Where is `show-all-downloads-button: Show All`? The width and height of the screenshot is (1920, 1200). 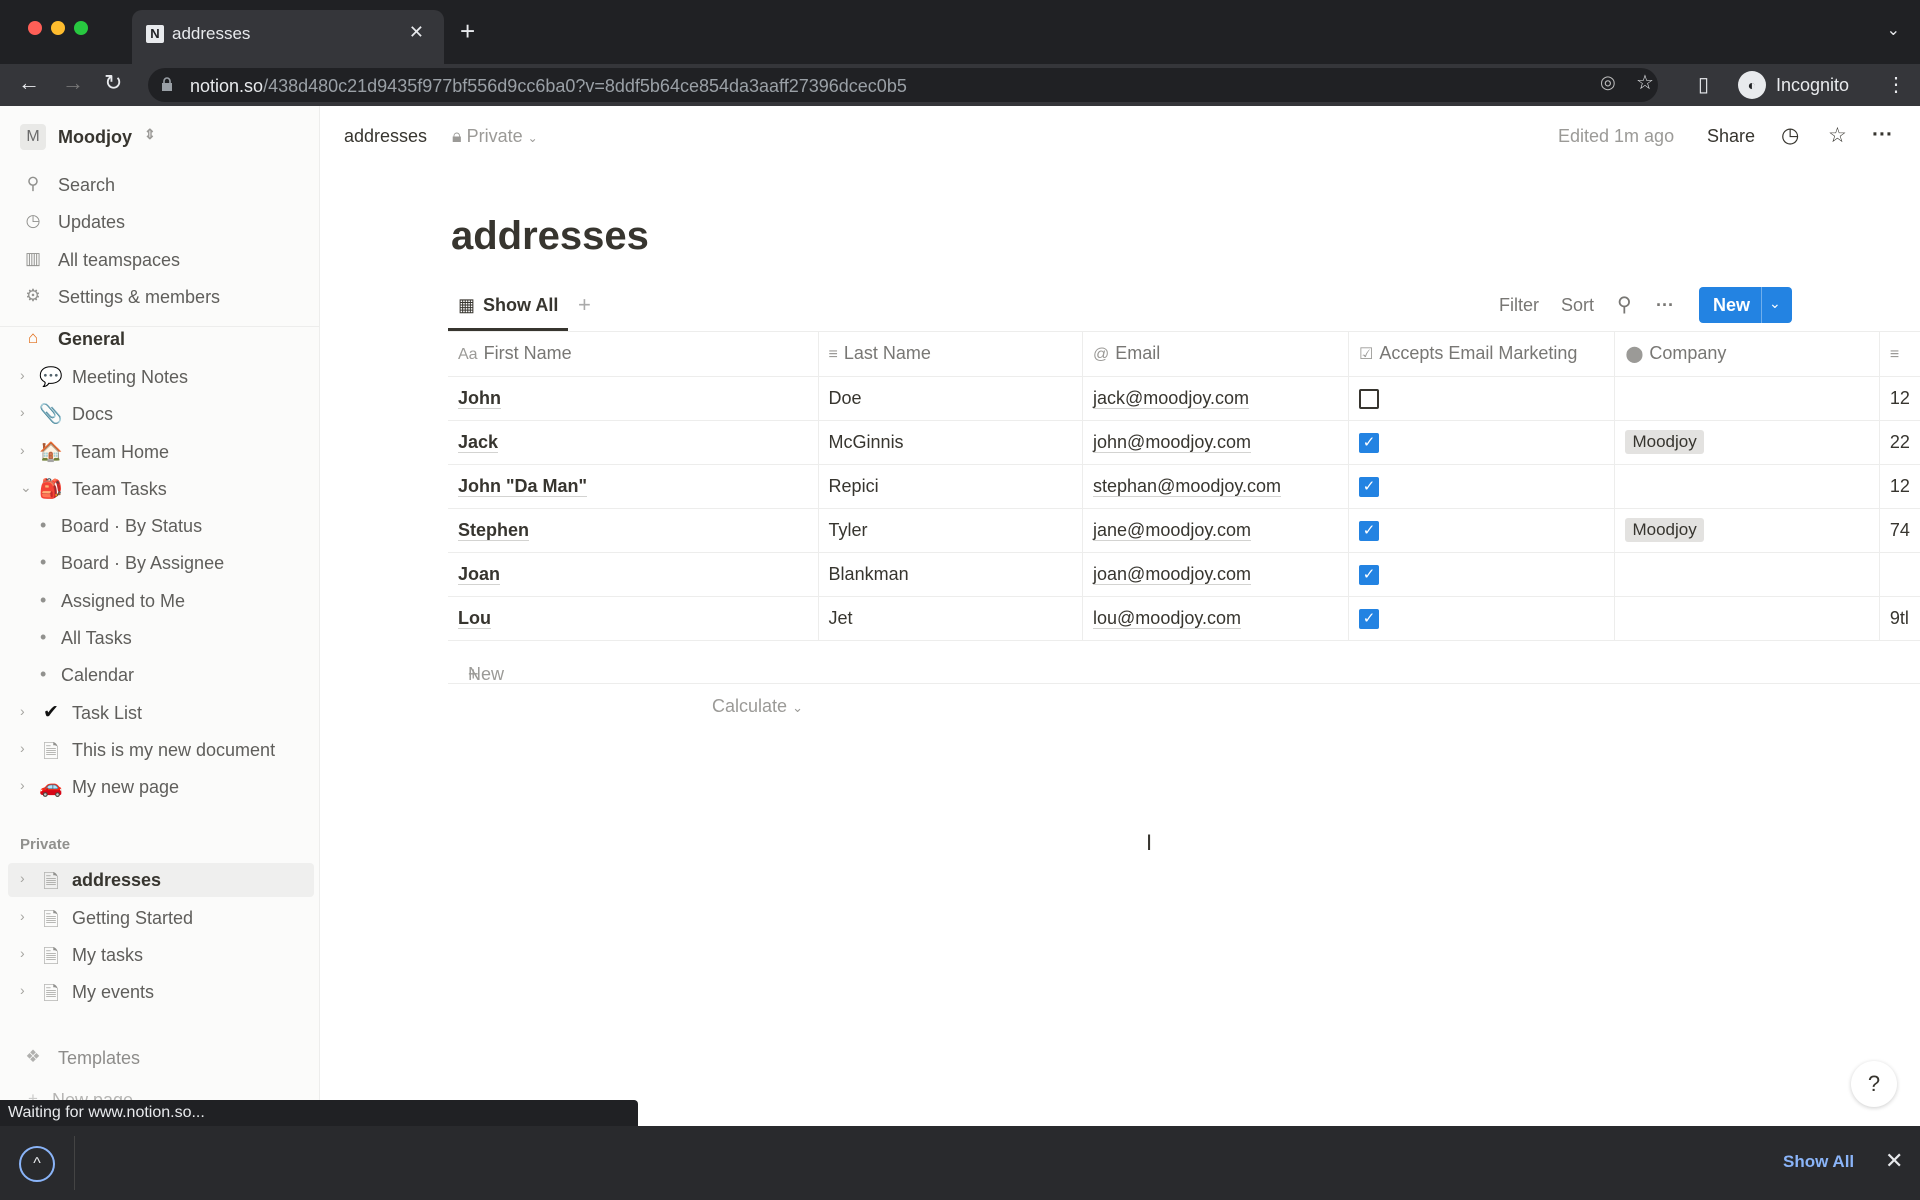
show-all-downloads-button: Show All is located at coordinates (1818, 1162).